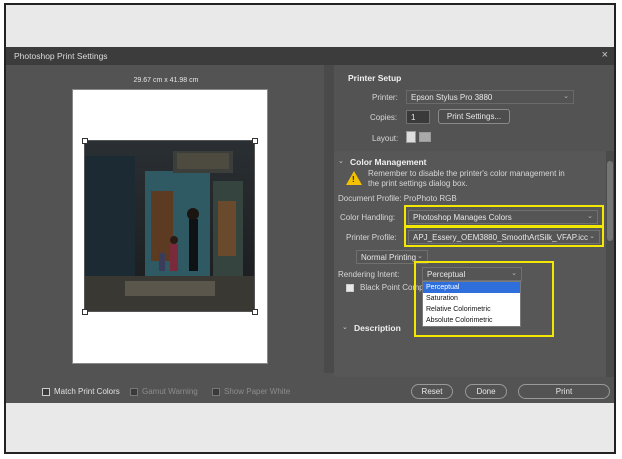 This screenshot has height=459, width=622. Describe the element at coordinates (216, 392) in the screenshot. I see `show-paper-white-checkbox` at that location.